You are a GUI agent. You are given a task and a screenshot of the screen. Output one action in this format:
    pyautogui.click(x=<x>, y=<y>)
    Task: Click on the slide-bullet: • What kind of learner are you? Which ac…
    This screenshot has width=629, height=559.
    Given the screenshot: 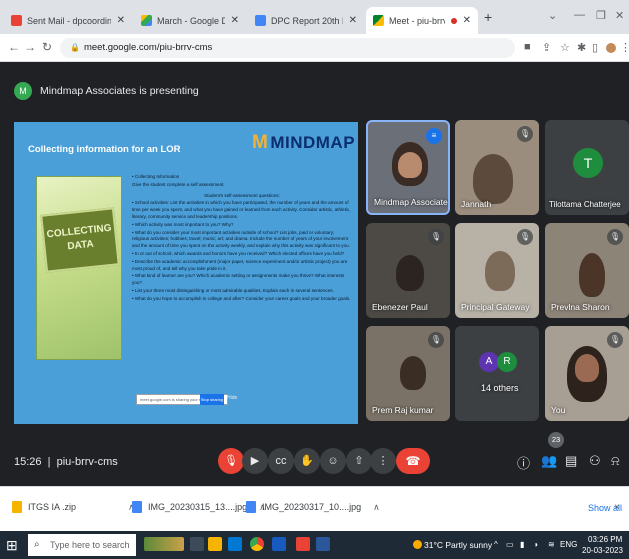 What is the action you would take?
    pyautogui.click(x=238, y=279)
    